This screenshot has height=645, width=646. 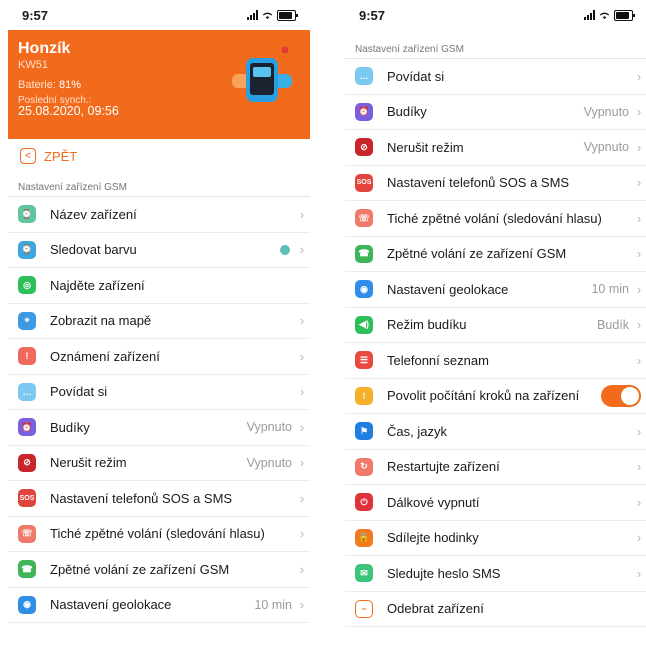 I want to click on find-device-icon: ◎, so click(x=27, y=285).